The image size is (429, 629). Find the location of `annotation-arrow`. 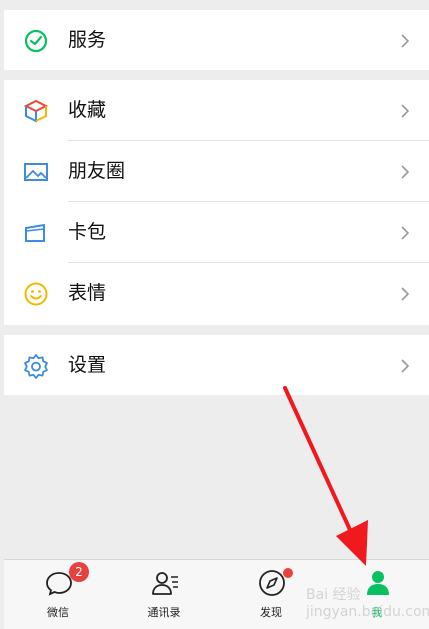

annotation-arrow is located at coordinates (325, 476).